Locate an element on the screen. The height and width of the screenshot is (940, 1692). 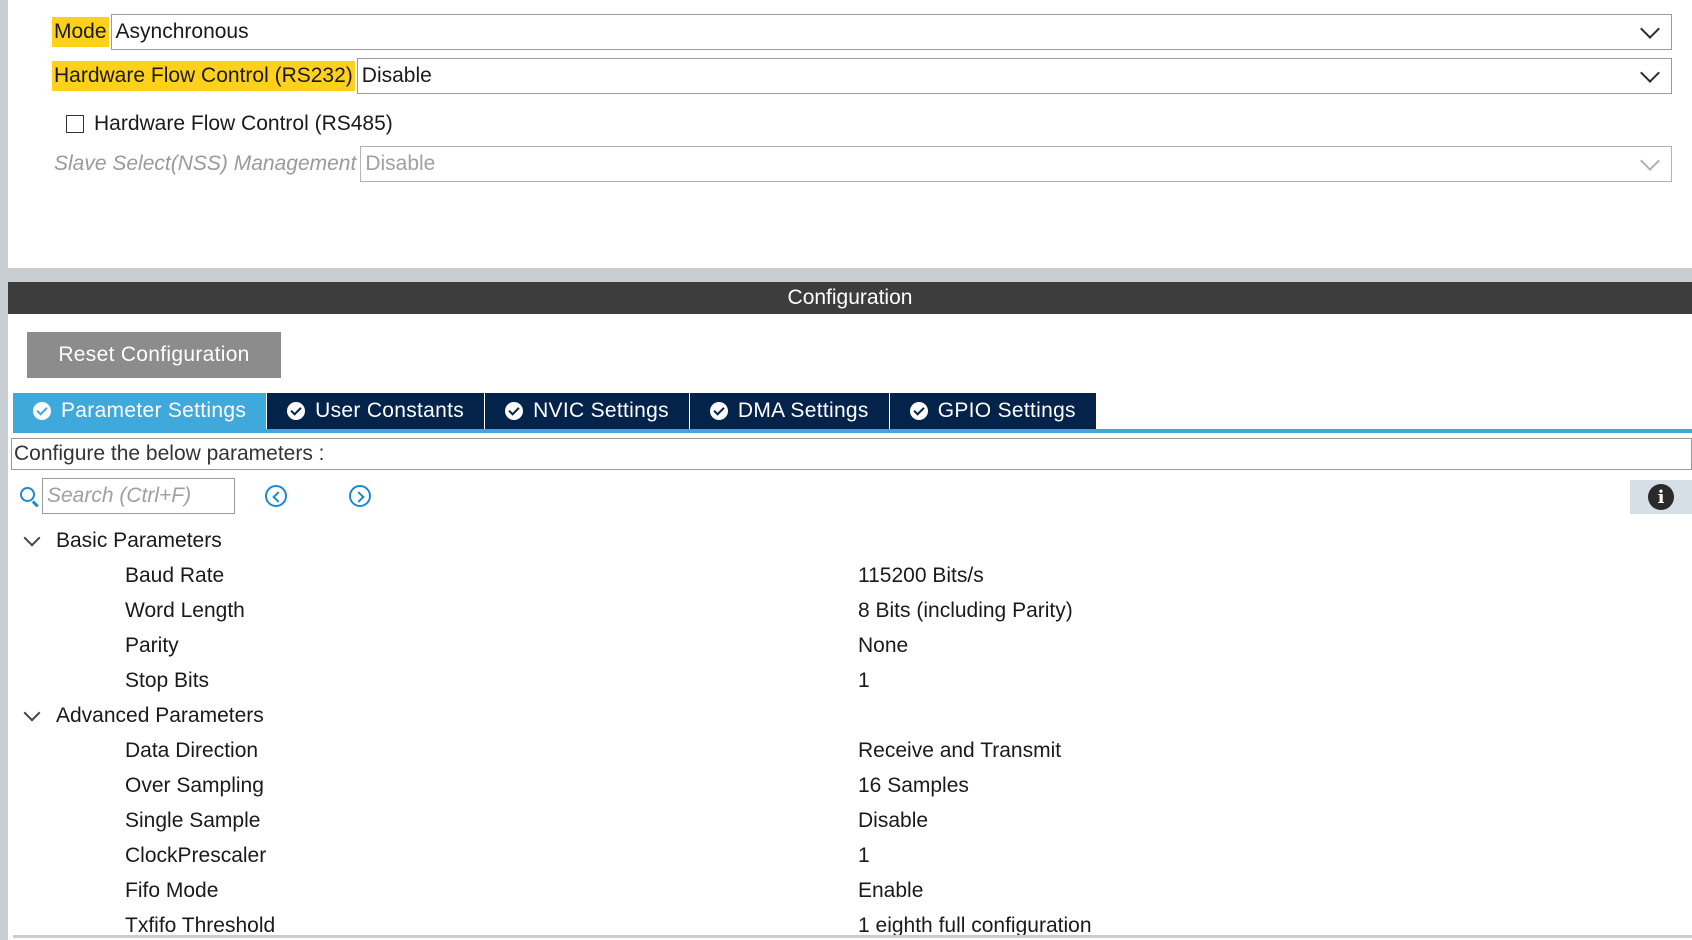
param-row-stop-bits: Stop Bits 1 is located at coordinates (850, 680).